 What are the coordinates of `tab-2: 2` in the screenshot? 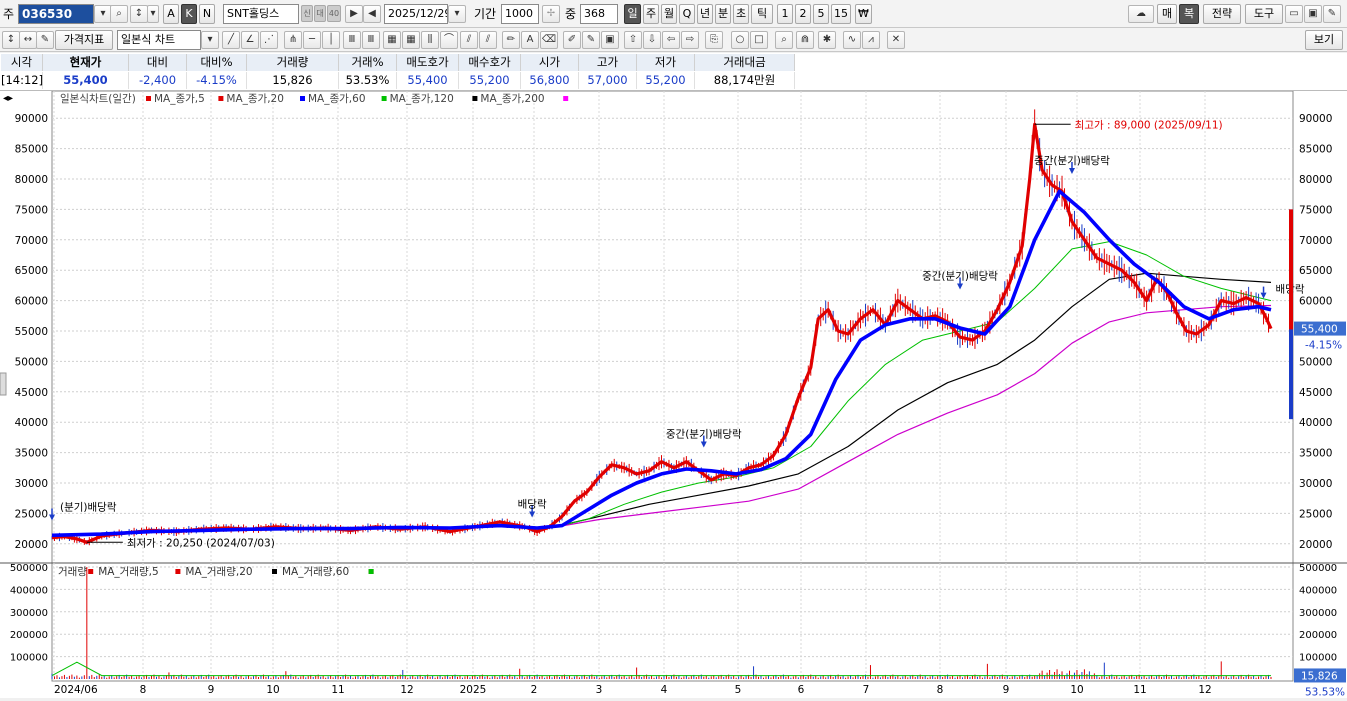 It's located at (803, 14).